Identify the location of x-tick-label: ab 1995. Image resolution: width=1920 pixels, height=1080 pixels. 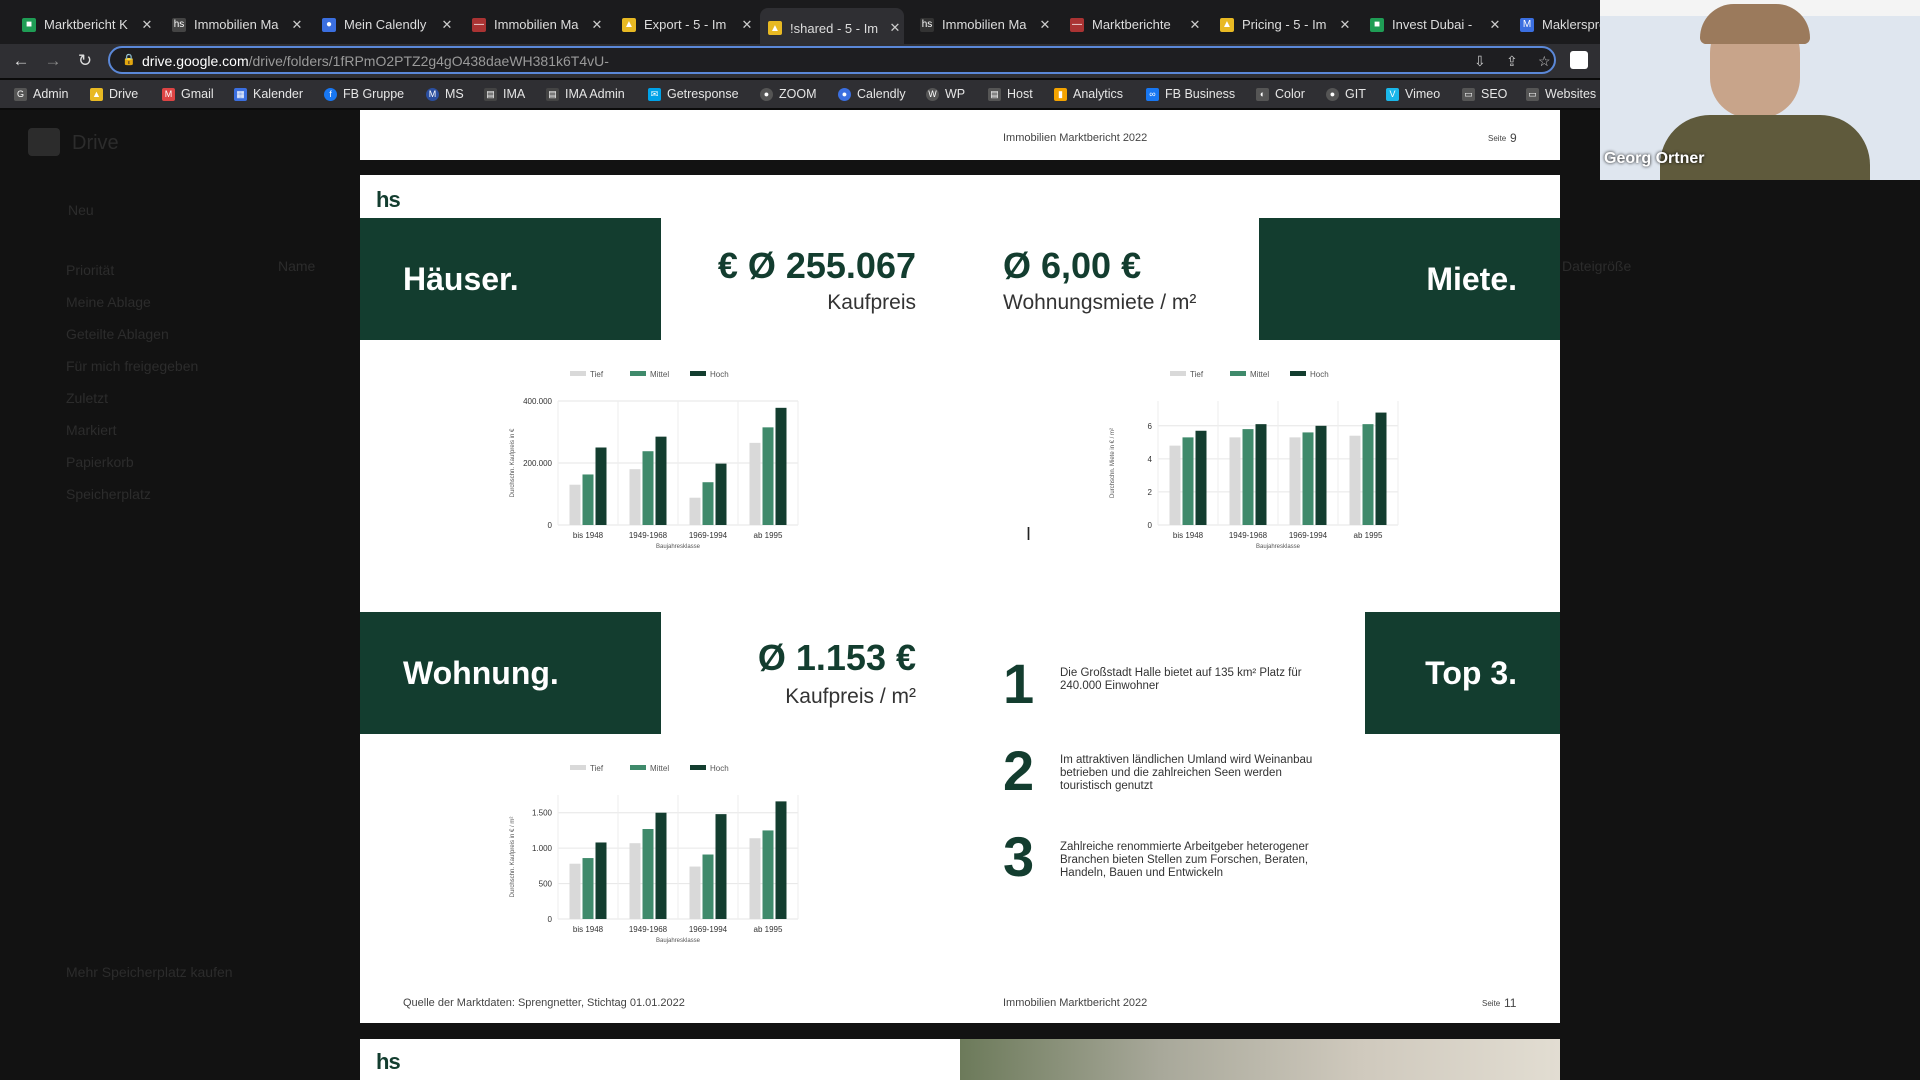
(768, 929).